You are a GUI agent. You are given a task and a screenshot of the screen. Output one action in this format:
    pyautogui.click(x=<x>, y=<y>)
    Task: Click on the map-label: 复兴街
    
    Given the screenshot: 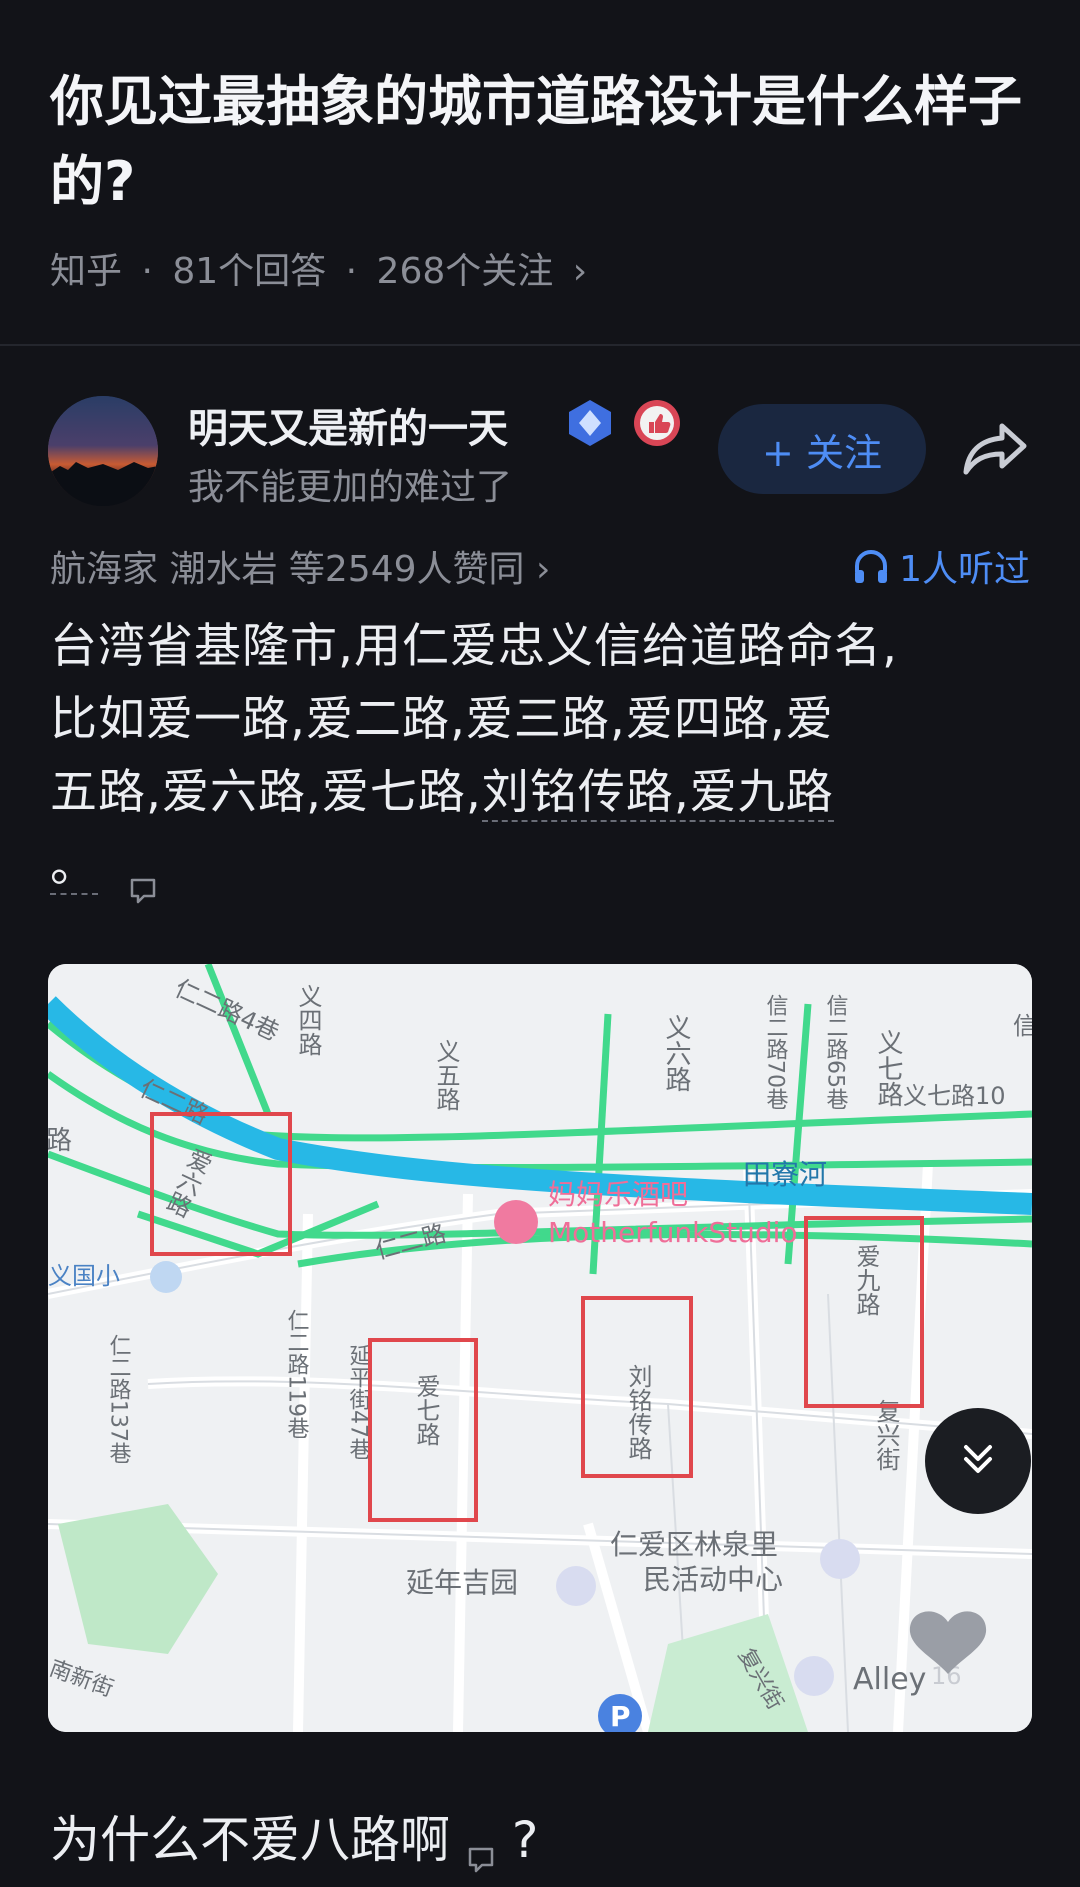 What is the action you would take?
    pyautogui.click(x=886, y=1435)
    